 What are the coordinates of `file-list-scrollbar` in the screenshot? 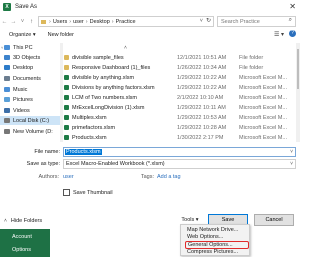 It's located at (298, 92).